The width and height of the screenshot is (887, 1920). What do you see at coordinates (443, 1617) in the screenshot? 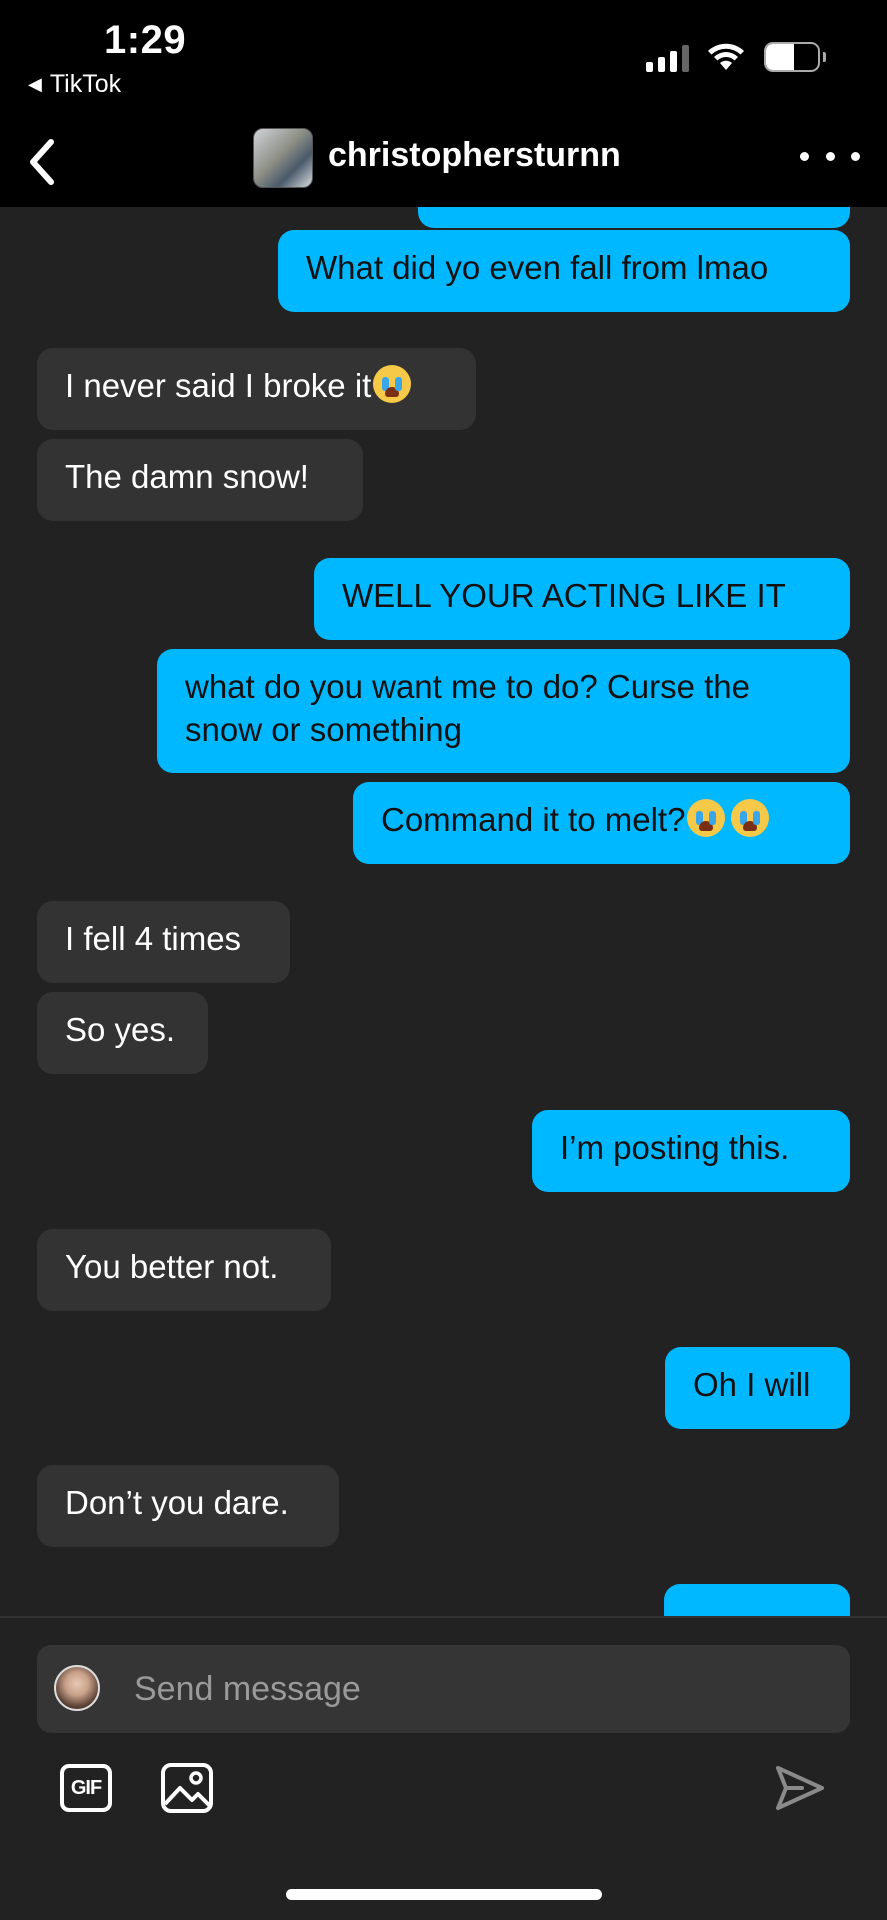
I see `composer-divider` at bounding box center [443, 1617].